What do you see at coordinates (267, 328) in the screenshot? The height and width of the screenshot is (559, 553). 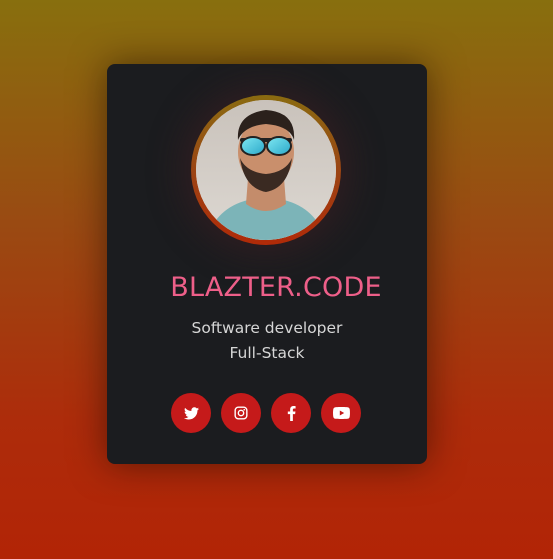 I see `profile-role-line-1: Software developer` at bounding box center [267, 328].